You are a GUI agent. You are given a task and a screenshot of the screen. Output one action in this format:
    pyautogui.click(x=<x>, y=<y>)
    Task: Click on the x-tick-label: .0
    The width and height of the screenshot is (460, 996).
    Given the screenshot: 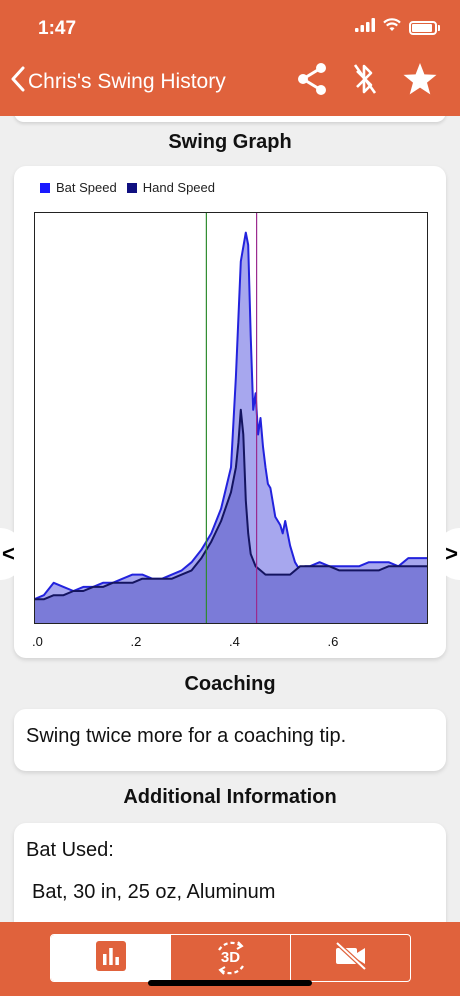 What is the action you would take?
    pyautogui.click(x=37, y=641)
    